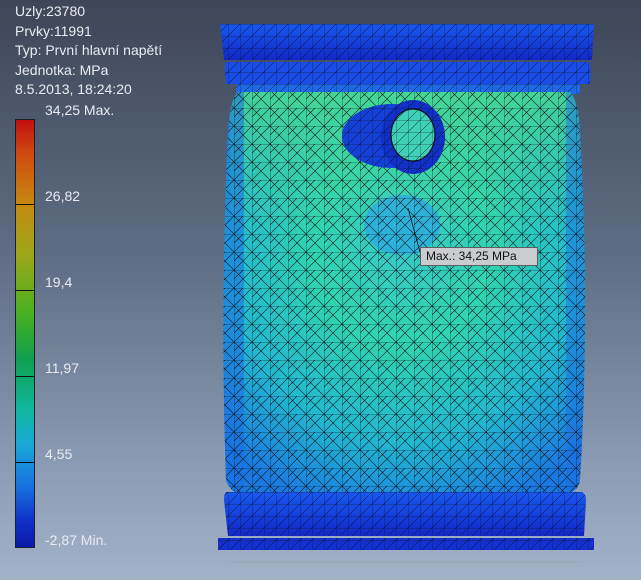 The width and height of the screenshot is (641, 580). What do you see at coordinates (406, 527) in the screenshot?
I see `bottom-flange` at bounding box center [406, 527].